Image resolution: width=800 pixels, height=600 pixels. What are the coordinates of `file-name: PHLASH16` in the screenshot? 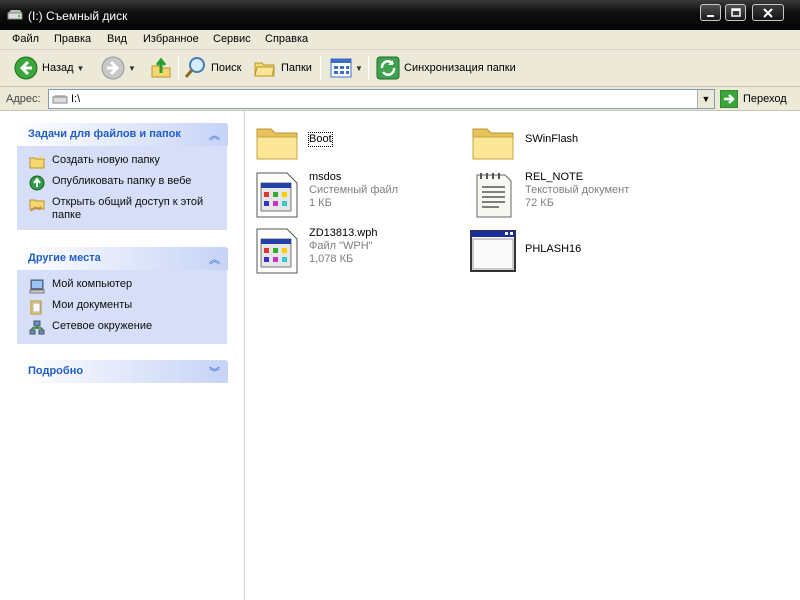 It's located at (553, 249).